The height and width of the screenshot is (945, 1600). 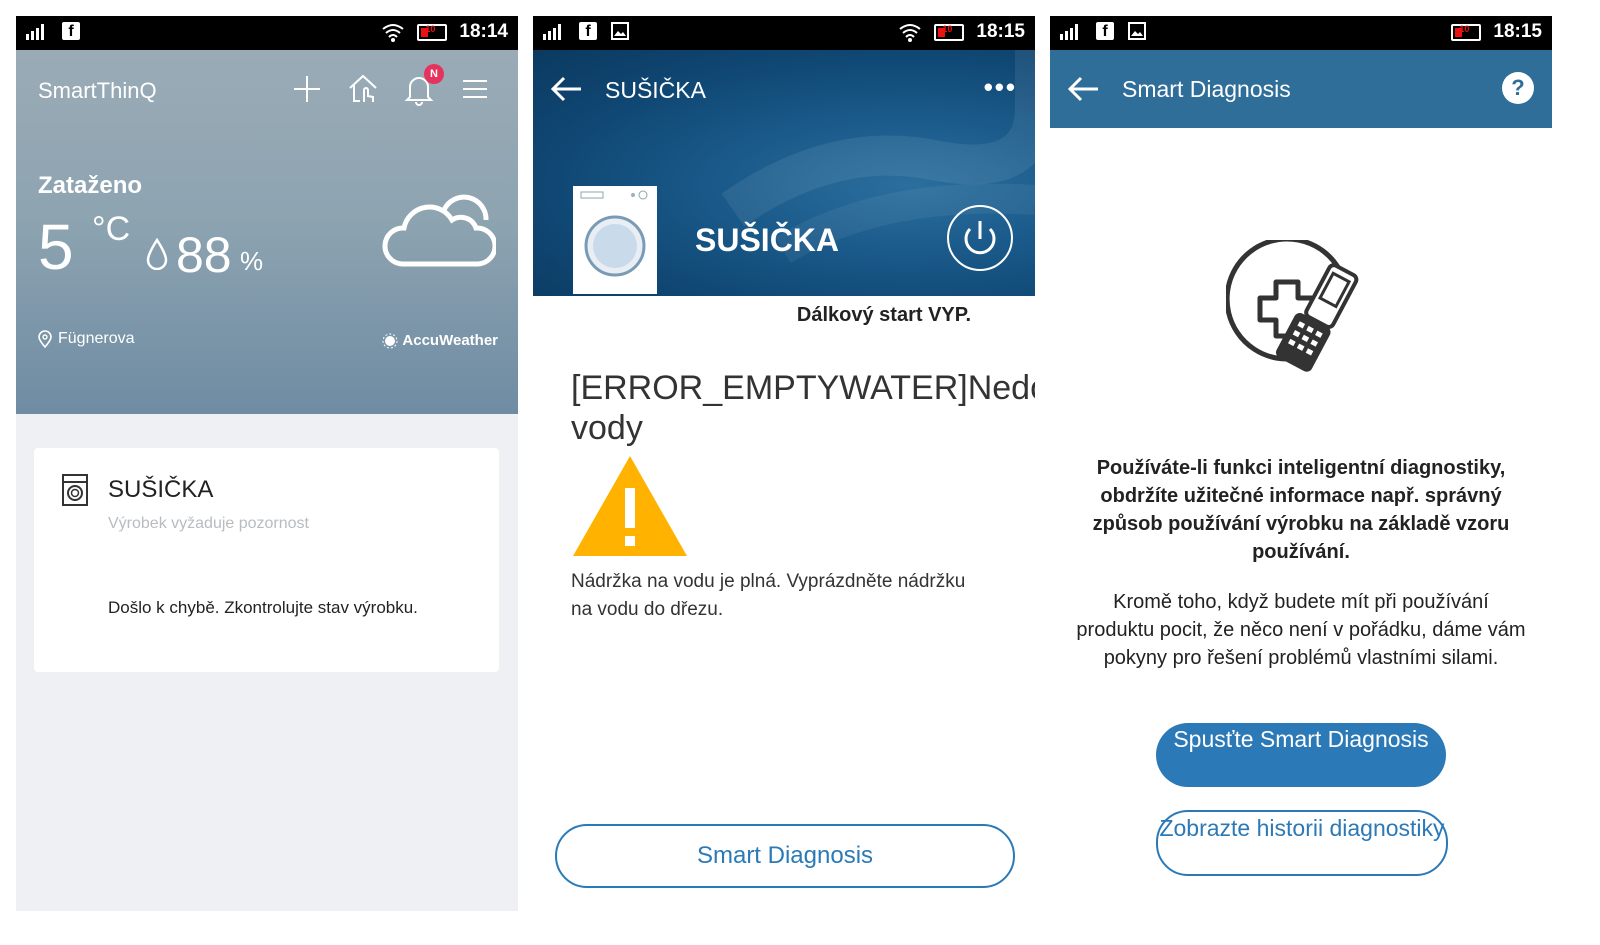 I want to click on smart-diagnosis-button: Smart Diagnosis, so click(x=785, y=856).